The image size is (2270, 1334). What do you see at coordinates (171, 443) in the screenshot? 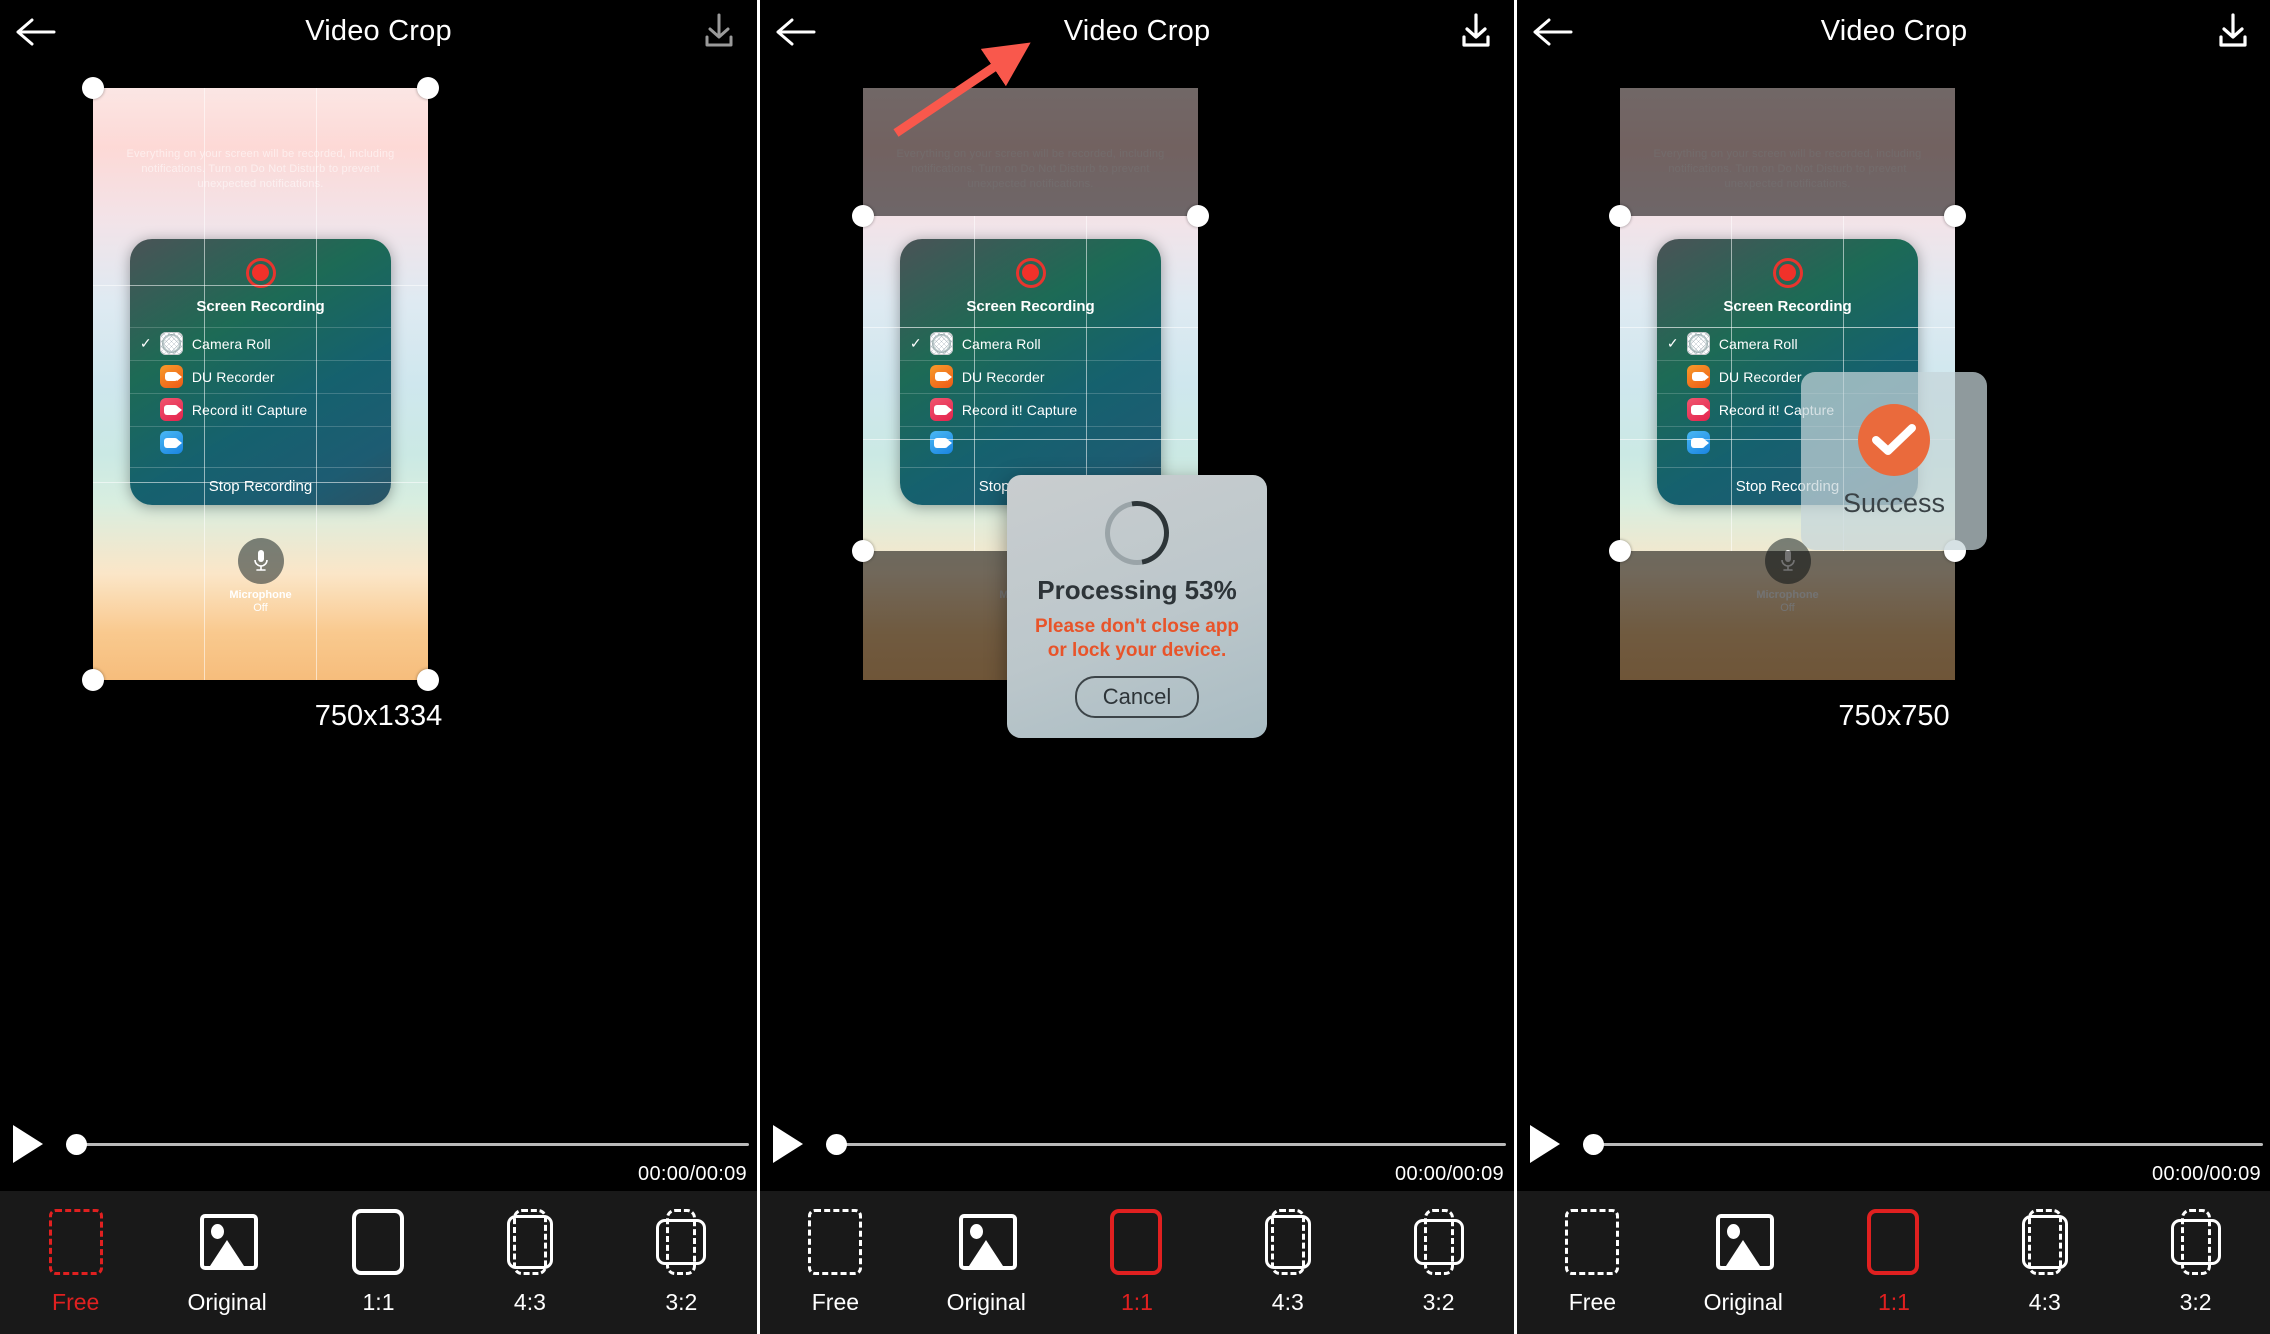
I see `app-icon` at bounding box center [171, 443].